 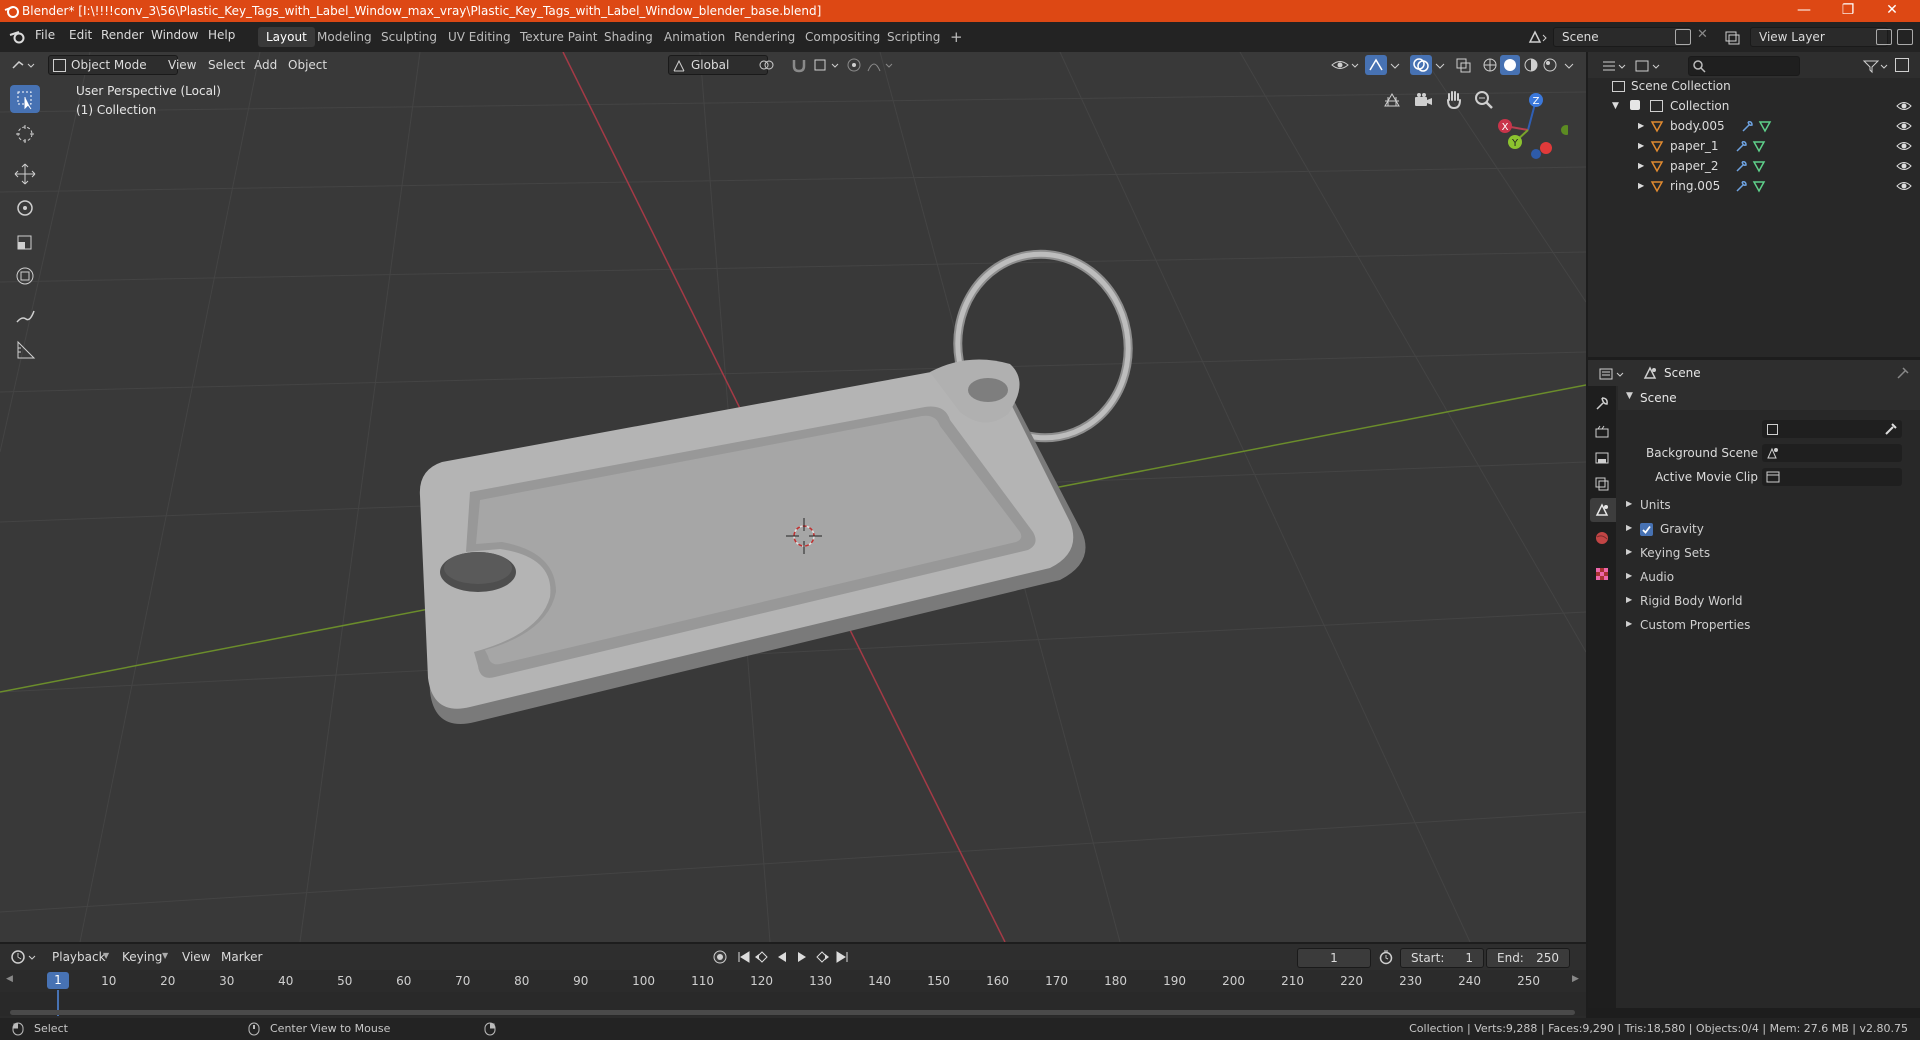 I want to click on menu-playback: Playback, so click(x=79, y=957).